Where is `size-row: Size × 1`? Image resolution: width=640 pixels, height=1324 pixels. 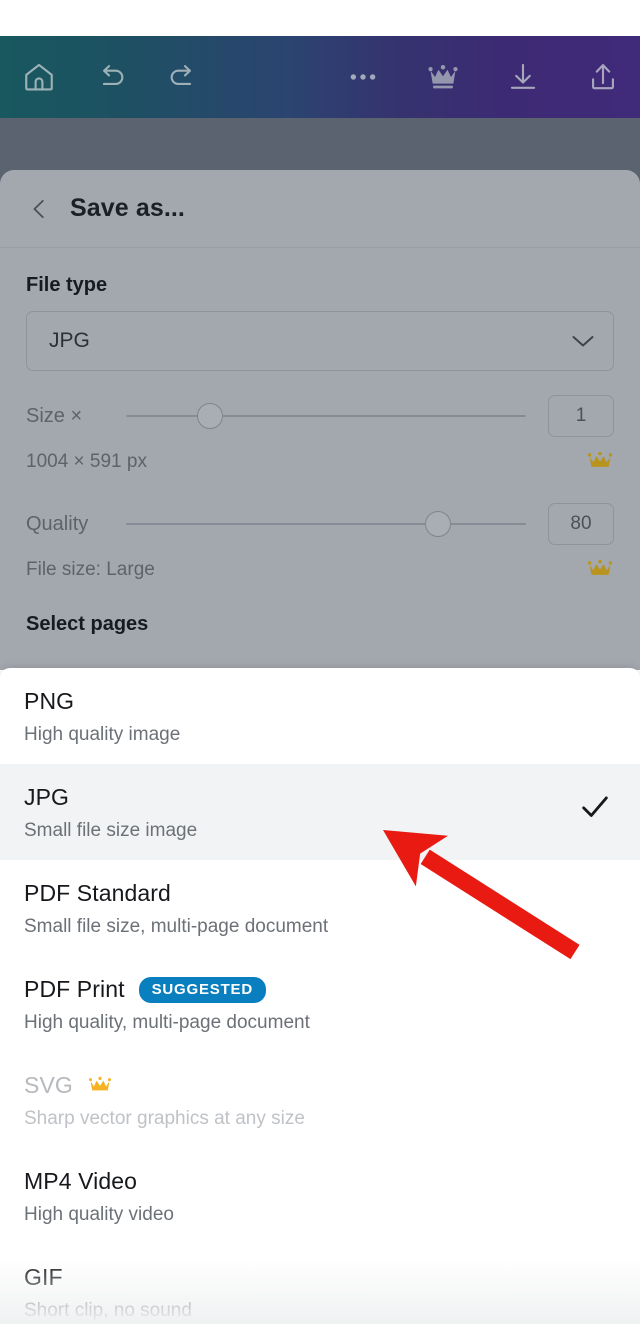 size-row: Size × 1 is located at coordinates (320, 416).